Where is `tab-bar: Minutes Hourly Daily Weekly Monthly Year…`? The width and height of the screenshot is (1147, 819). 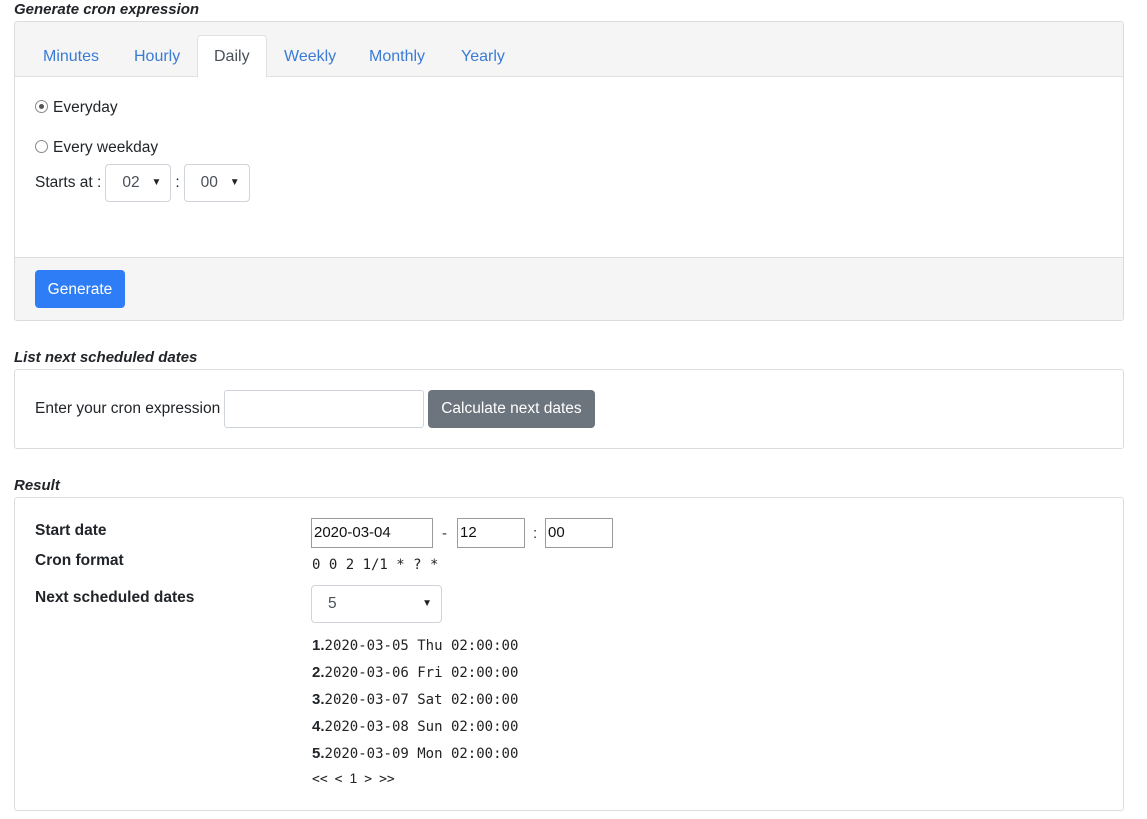
tab-bar: Minutes Hourly Daily Weekly Monthly Year… is located at coordinates (569, 50).